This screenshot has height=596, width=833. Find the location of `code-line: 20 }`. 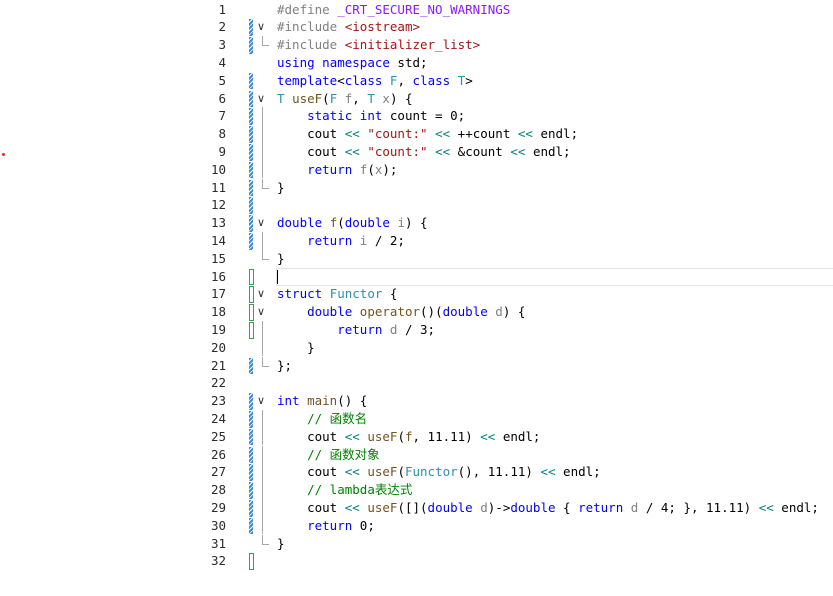

code-line: 20 } is located at coordinates (416, 347).